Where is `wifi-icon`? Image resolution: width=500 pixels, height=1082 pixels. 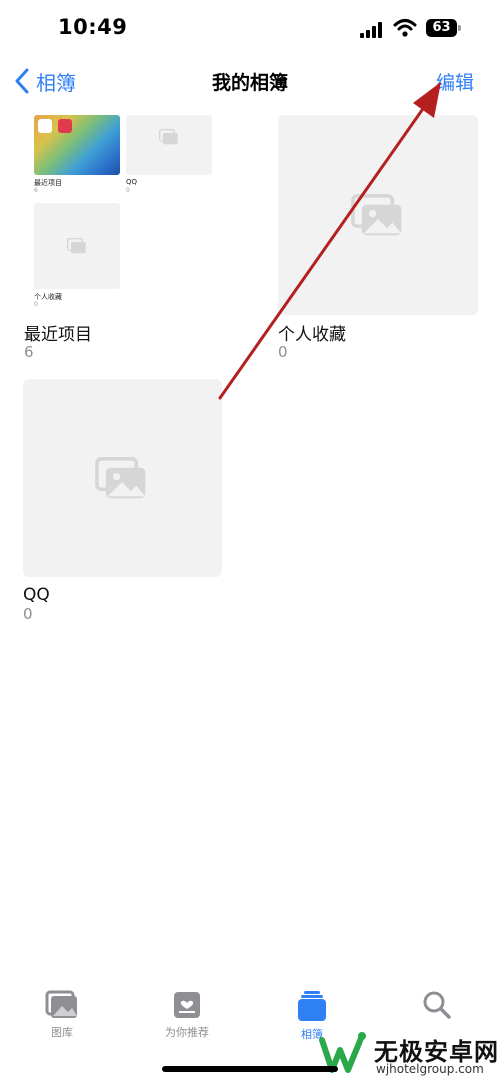
wifi-icon is located at coordinates (405, 28).